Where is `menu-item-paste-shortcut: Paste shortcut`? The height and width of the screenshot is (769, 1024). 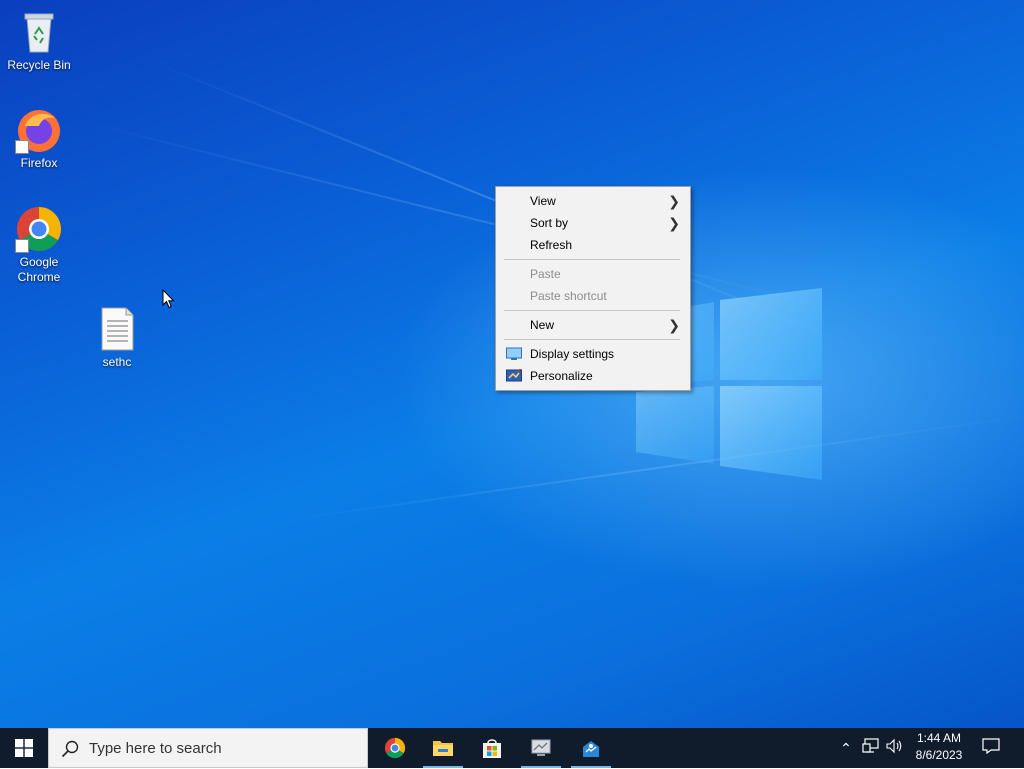 menu-item-paste-shortcut: Paste shortcut is located at coordinates (593, 296).